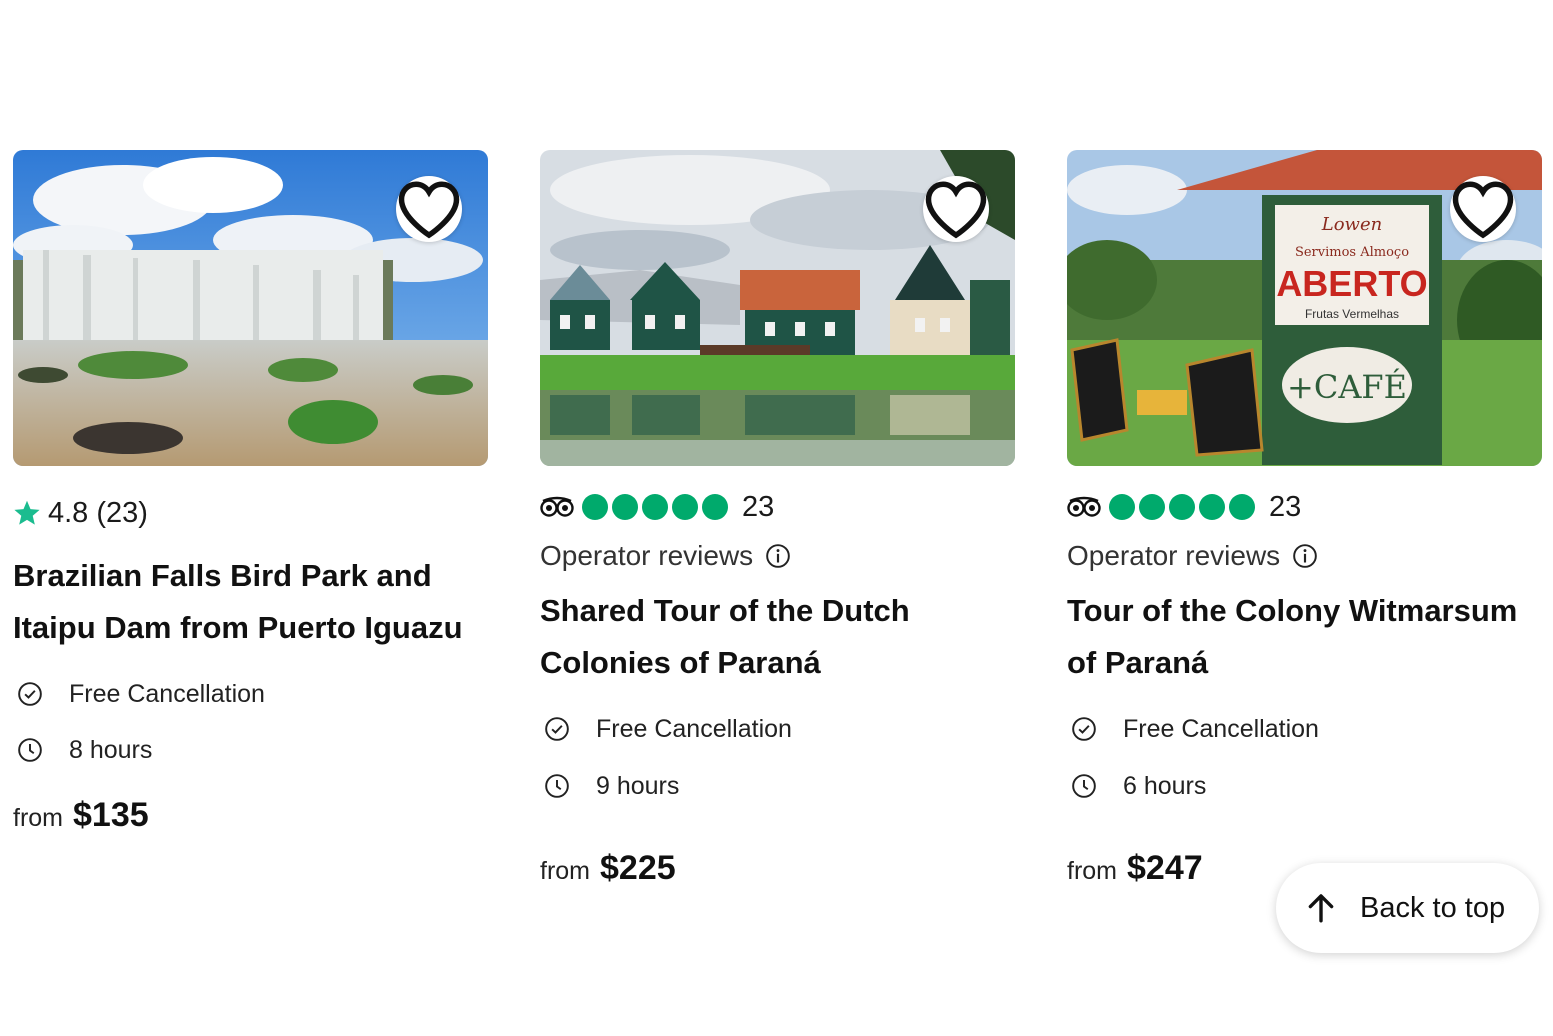  What do you see at coordinates (1304, 637) in the screenshot?
I see `product-title: Tour of the Colony Witmarsum of Paraná` at bounding box center [1304, 637].